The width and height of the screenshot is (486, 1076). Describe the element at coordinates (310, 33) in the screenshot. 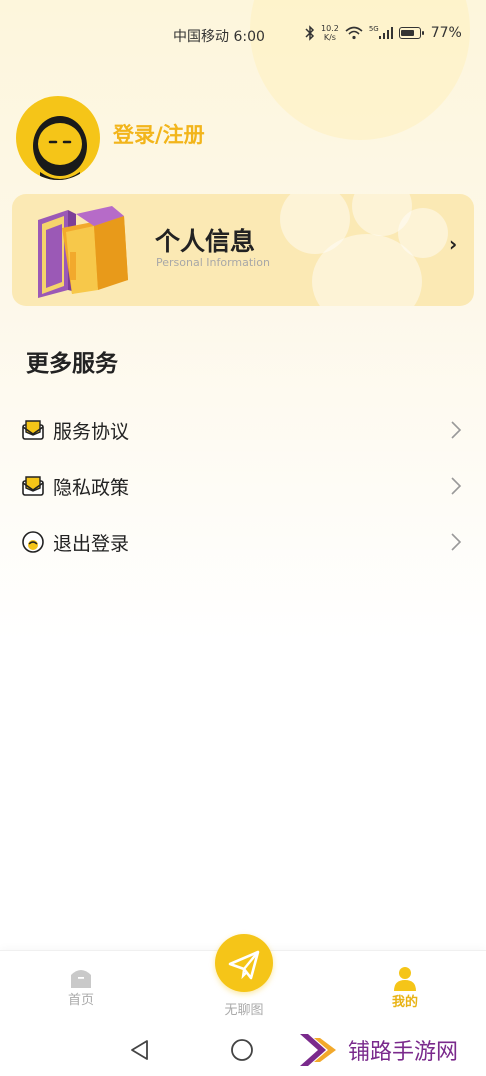

I see `bluetooth-icon` at that location.